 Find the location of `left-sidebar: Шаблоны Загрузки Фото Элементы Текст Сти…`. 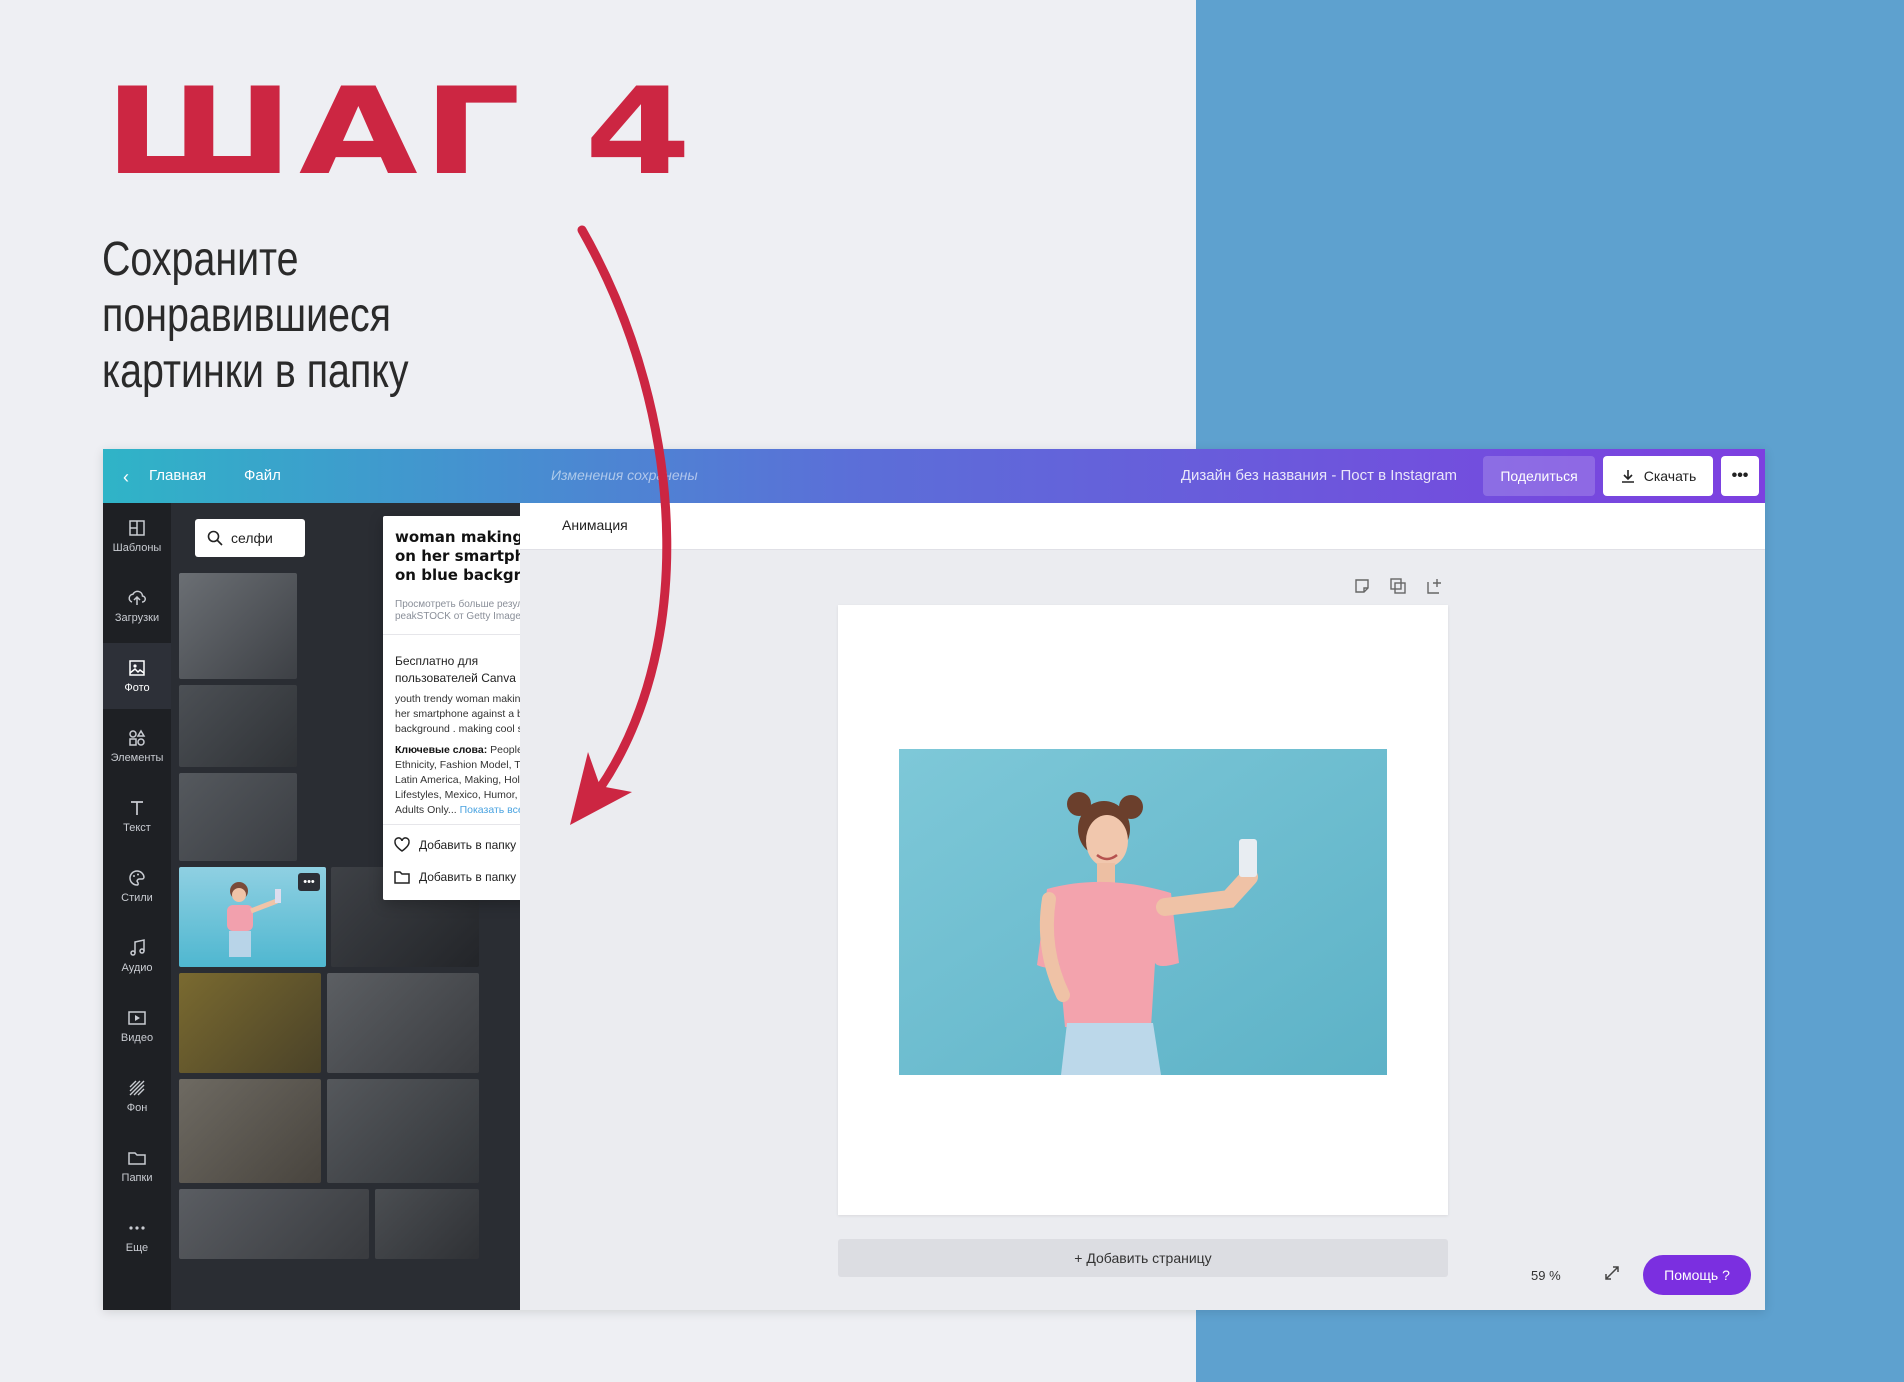

left-sidebar: Шаблоны Загрузки Фото Элементы Текст Сти… is located at coordinates (137, 906).